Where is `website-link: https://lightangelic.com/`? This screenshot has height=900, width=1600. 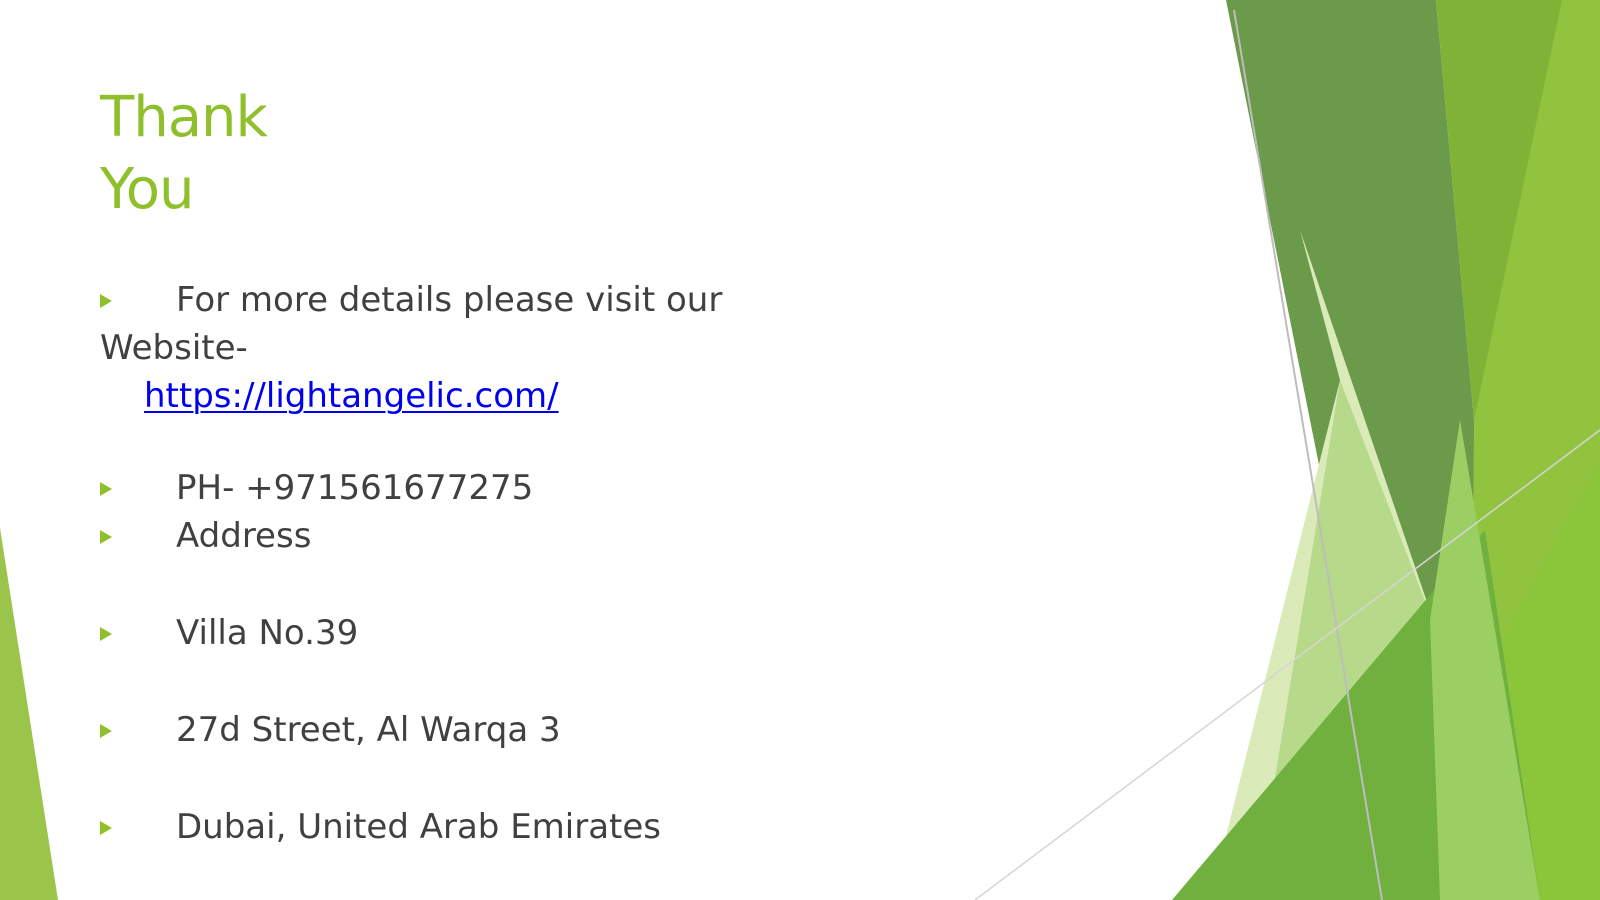 website-link: https://lightangelic.com/ is located at coordinates (351, 396).